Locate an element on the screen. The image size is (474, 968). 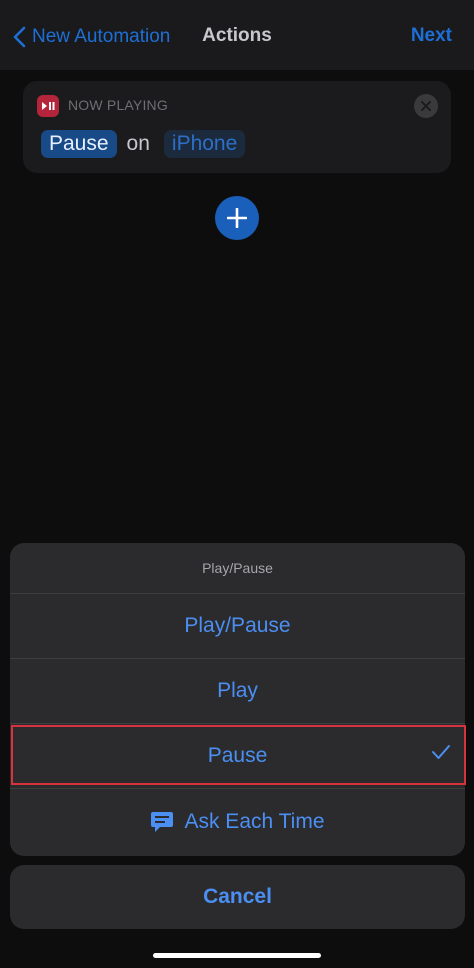
option-pause: Pause is located at coordinates (237, 756).